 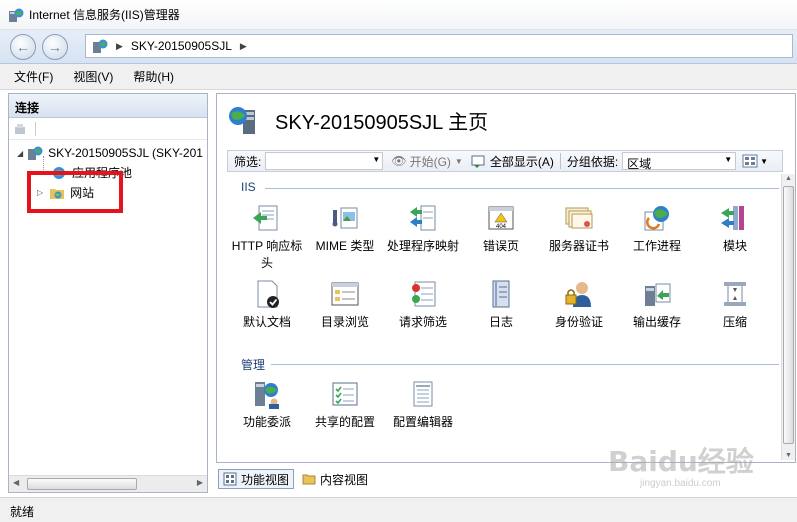 What do you see at coordinates (735, 304) in the screenshot?
I see `feature-compression: 压缩` at bounding box center [735, 304].